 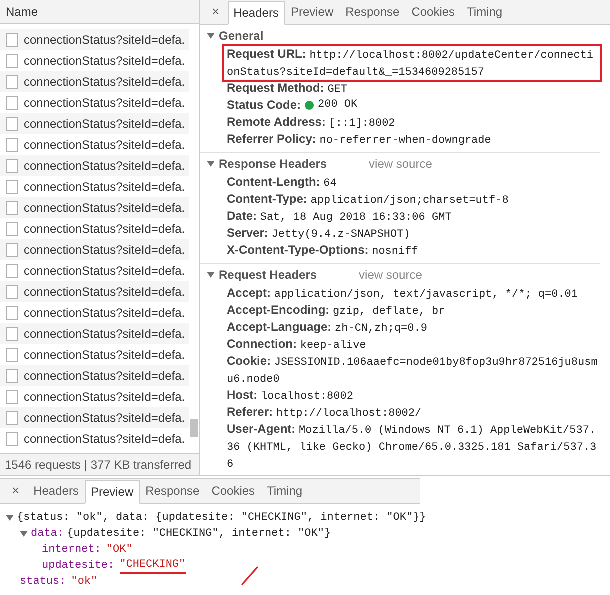 What do you see at coordinates (336, 310) in the screenshot?
I see `header-line: Accept-Encoding: gzip, deflate, br` at bounding box center [336, 310].